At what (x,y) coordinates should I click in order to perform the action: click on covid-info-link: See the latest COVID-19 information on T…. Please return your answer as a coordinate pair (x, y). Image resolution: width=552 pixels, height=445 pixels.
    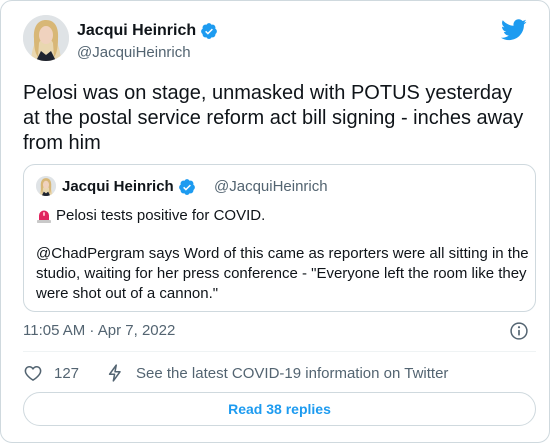
    Looking at the image, I should click on (276, 373).